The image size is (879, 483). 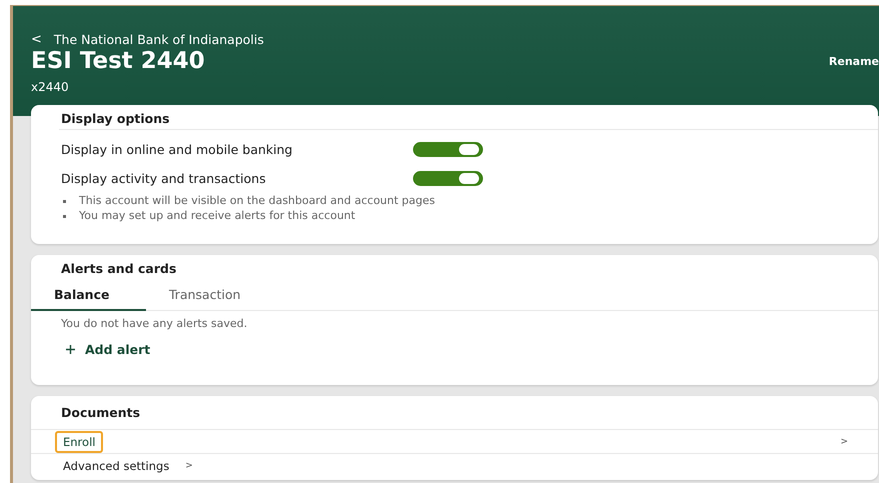 I want to click on toggle-label: Display in online and mobile banking, so click(x=177, y=149).